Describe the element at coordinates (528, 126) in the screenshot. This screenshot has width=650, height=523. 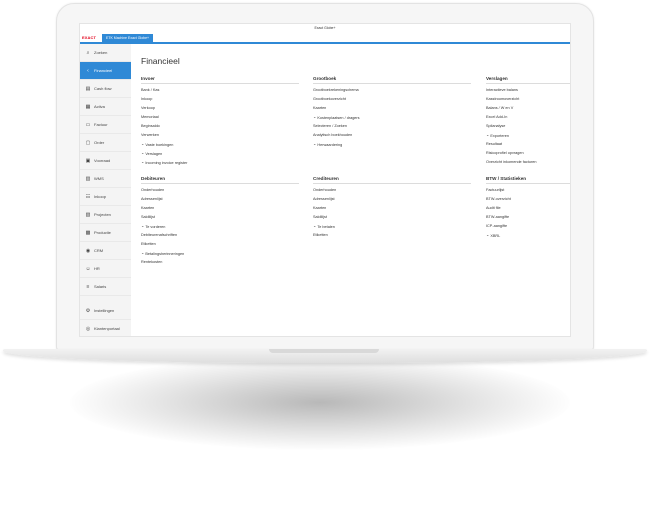
I see `menu-link-spilanalyse: Spilanalyse` at that location.